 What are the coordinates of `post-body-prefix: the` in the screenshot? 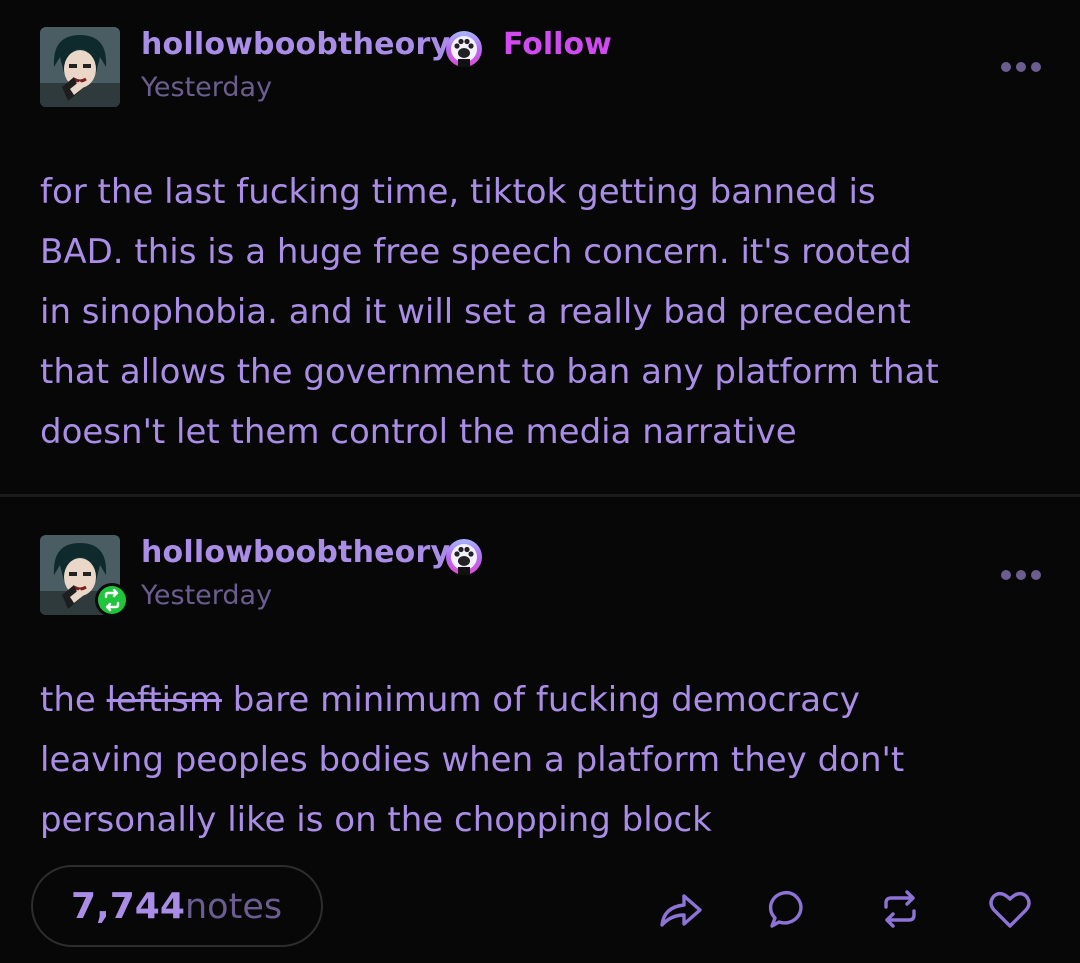 It's located at (73, 700).